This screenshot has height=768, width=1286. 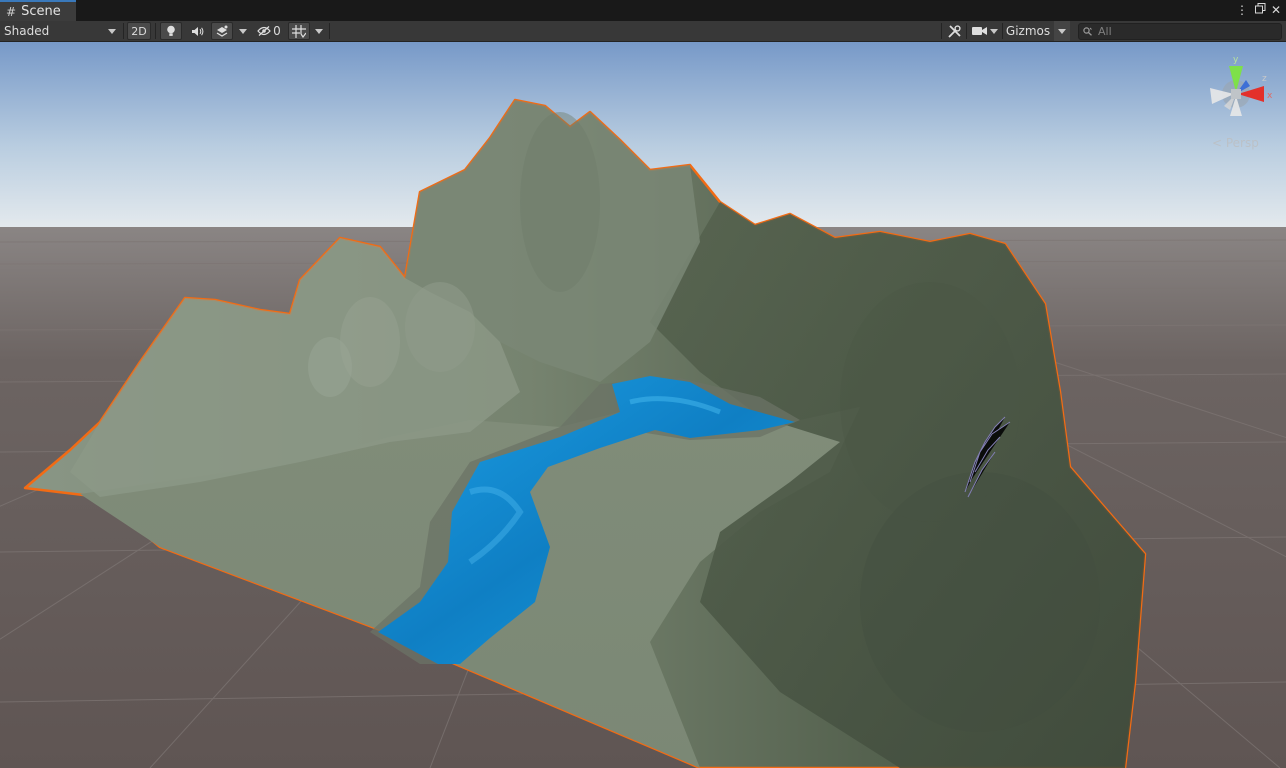 What do you see at coordinates (27, 31) in the screenshot?
I see `draw-mode-label: Shaded` at bounding box center [27, 31].